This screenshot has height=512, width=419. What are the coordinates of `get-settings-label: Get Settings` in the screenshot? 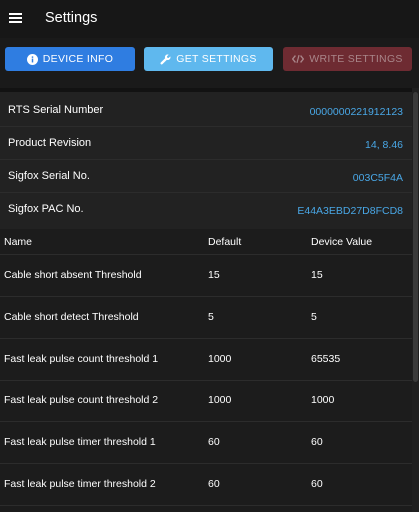 It's located at (216, 59).